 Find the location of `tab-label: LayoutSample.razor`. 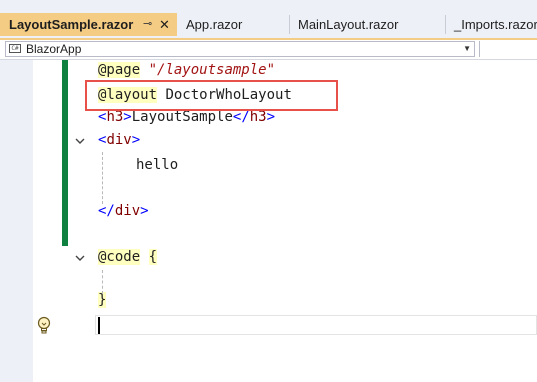

tab-label: LayoutSample.razor is located at coordinates (71, 24).